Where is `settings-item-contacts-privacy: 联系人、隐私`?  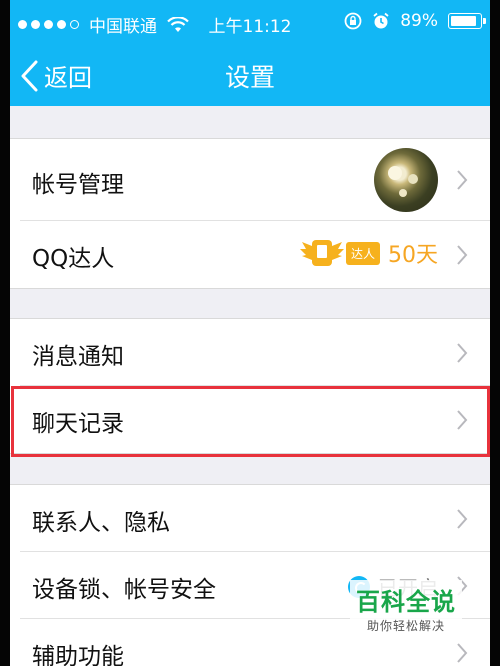 settings-item-contacts-privacy: 联系人、隐私 is located at coordinates (260, 518).